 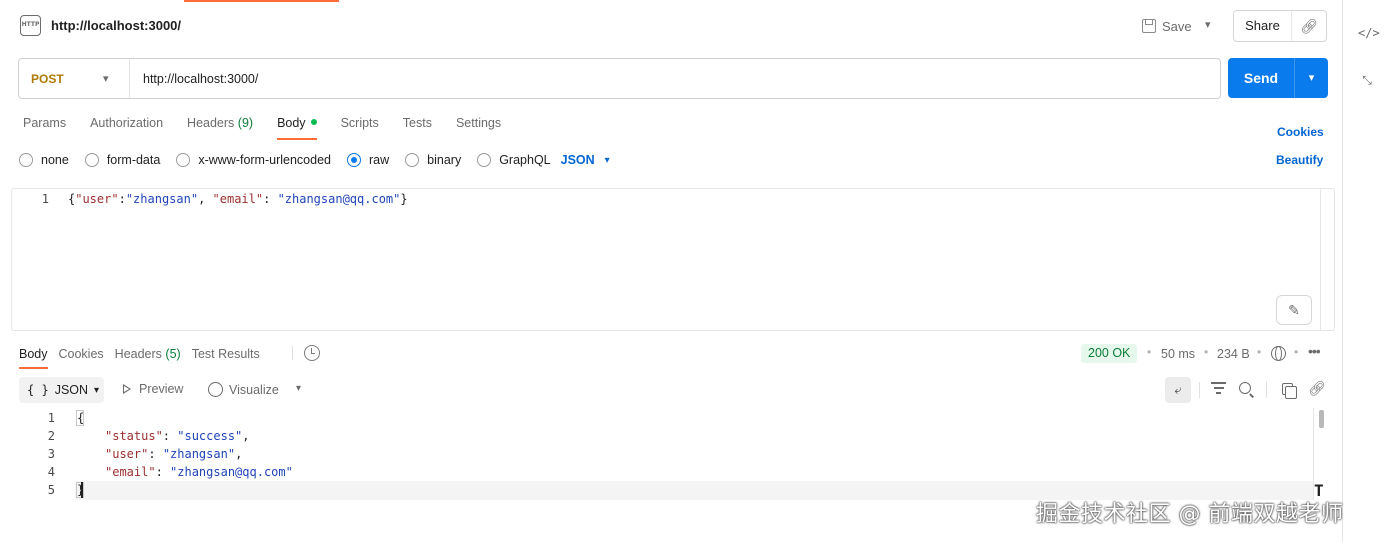 What do you see at coordinates (51, 436) in the screenshot?
I see `line-number: 2` at bounding box center [51, 436].